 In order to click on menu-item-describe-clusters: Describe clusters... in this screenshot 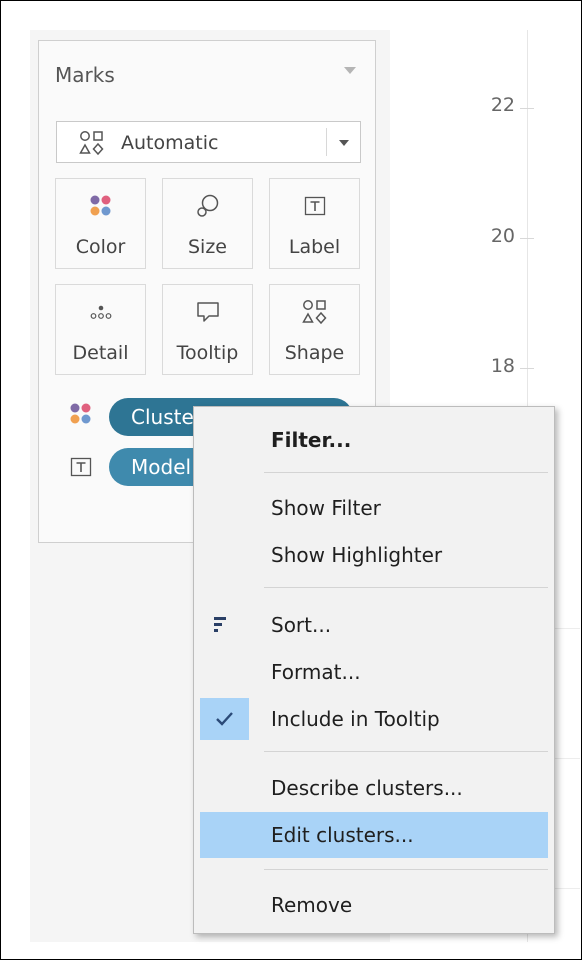, I will do `click(374, 788)`.